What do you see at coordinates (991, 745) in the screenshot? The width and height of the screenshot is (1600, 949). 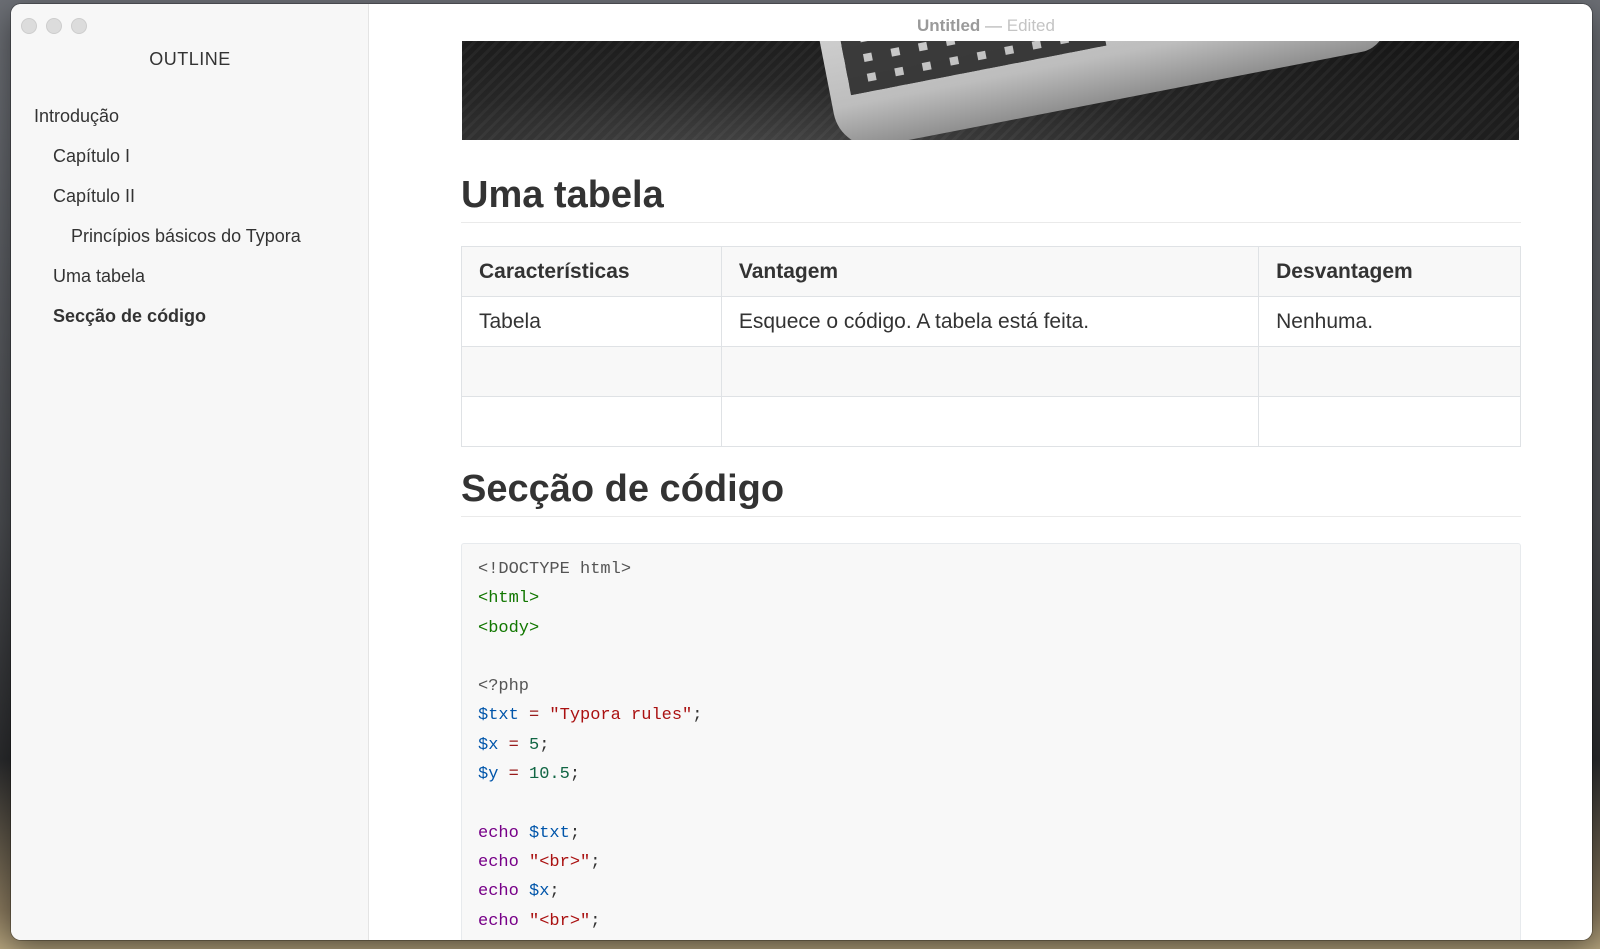 I see `code-line: $x = 5;` at bounding box center [991, 745].